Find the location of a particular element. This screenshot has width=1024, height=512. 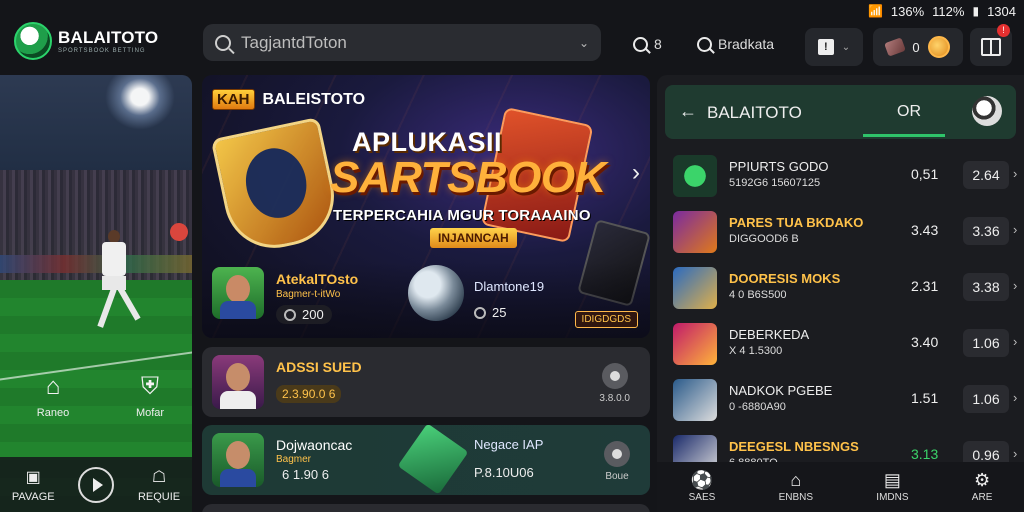

soccer-ball-icon is located at coordinates (33, 41).